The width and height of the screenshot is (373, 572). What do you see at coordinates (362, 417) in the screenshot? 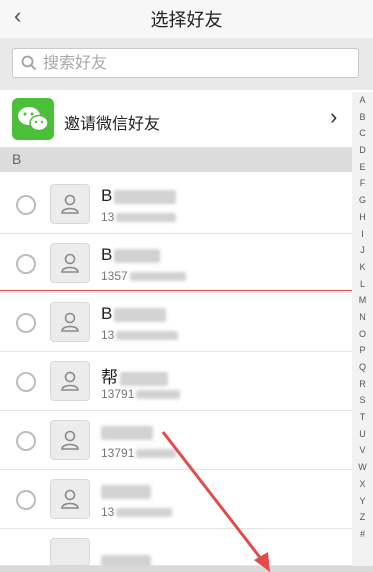
I see `index-letter-t: T` at bounding box center [362, 417].